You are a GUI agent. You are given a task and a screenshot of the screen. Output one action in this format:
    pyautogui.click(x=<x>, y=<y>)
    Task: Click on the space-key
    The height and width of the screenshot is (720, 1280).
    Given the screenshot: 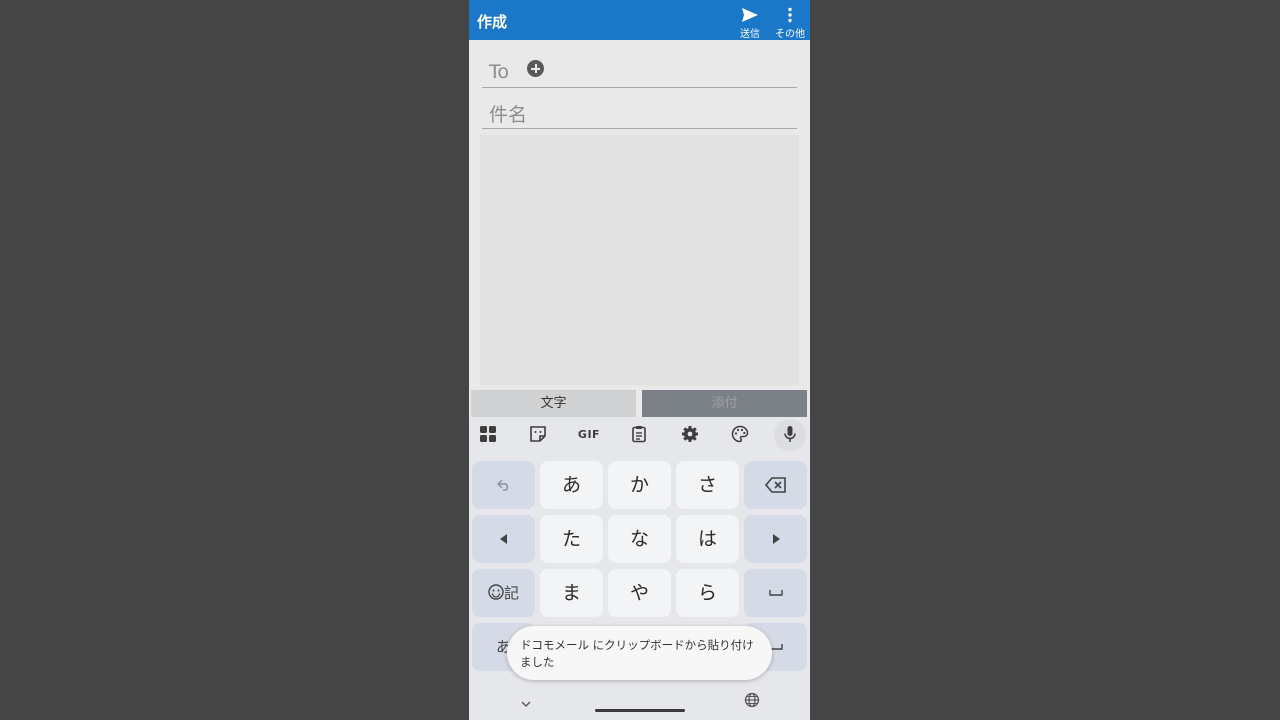 What is the action you would take?
    pyautogui.click(x=775, y=593)
    